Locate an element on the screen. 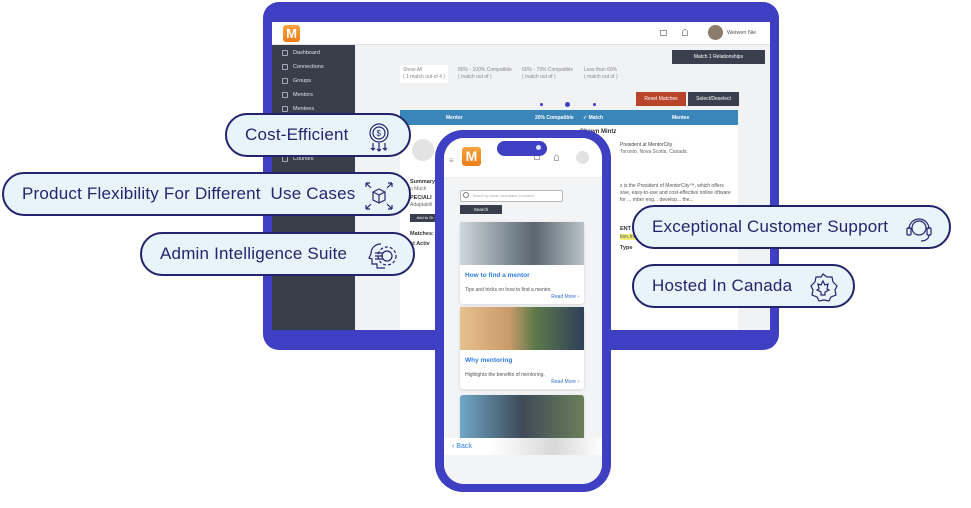 The height and width of the screenshot is (508, 971). select-deselect-button: Select/Deselect is located at coordinates (713, 99).